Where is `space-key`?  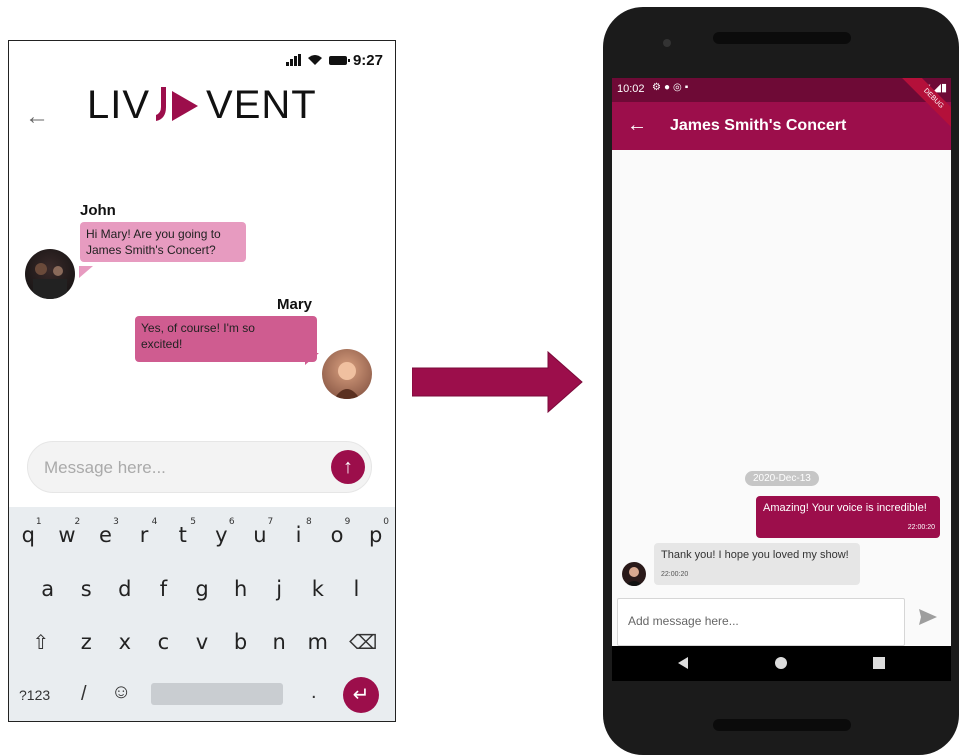 space-key is located at coordinates (217, 694).